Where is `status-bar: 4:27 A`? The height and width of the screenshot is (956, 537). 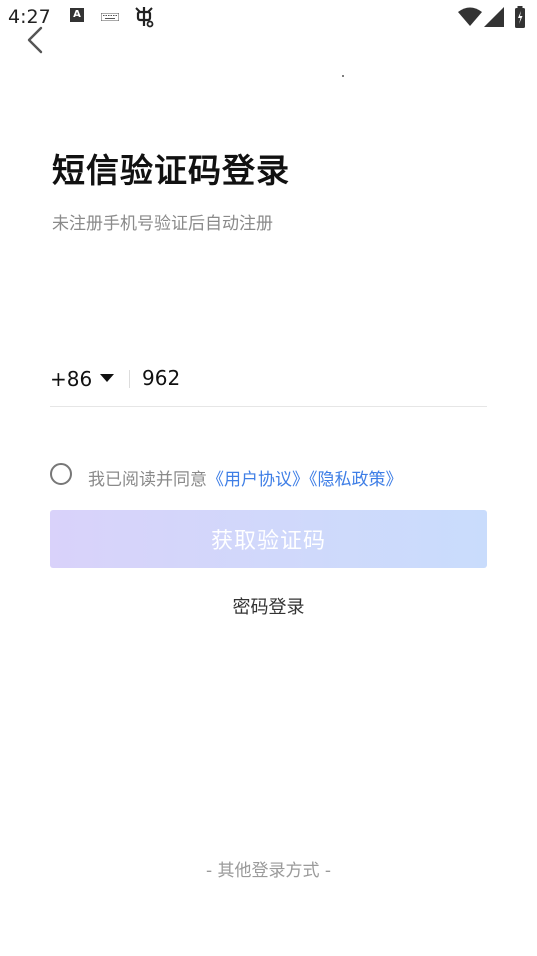
status-bar: 4:27 A is located at coordinates (268, 18).